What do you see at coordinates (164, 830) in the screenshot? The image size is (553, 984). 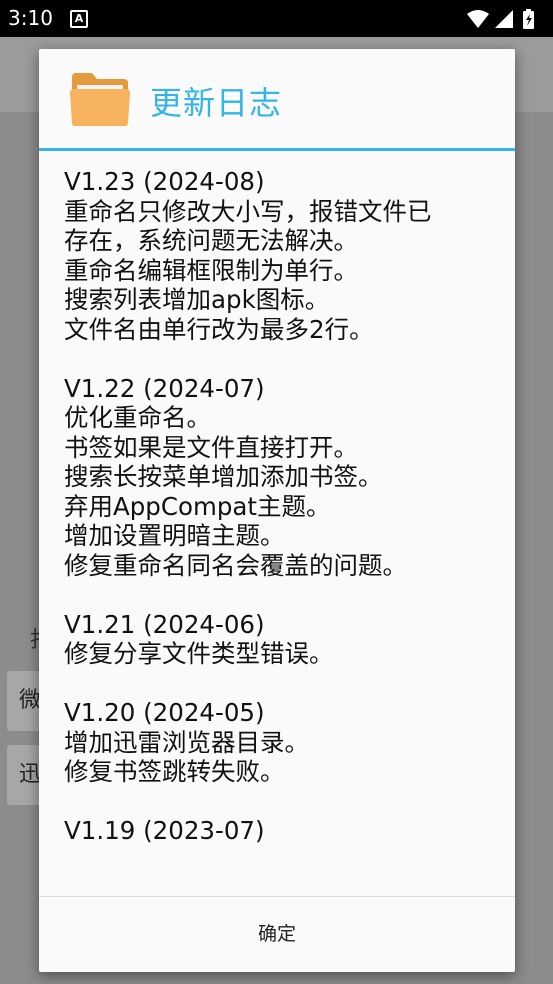 I see `entry-version: V1.19 (2023-07)` at bounding box center [164, 830].